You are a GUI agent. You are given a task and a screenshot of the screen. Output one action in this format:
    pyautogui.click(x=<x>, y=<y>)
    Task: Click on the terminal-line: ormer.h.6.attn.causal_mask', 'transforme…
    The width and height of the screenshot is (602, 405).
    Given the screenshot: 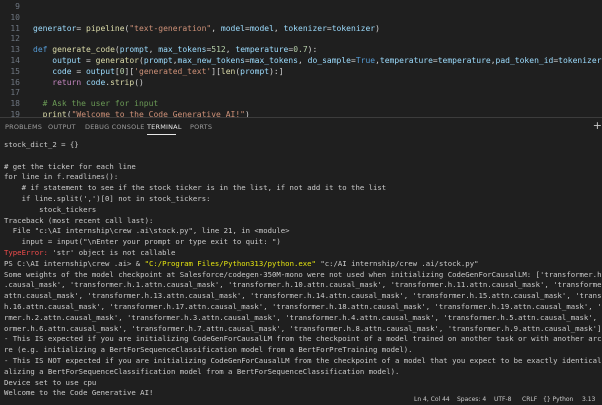 What is the action you would take?
    pyautogui.click(x=303, y=328)
    